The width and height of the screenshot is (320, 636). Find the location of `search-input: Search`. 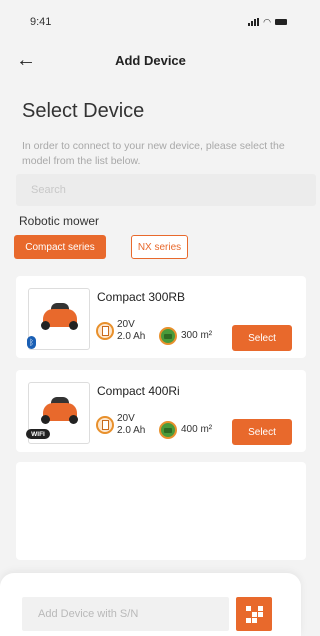

search-input: Search is located at coordinates (166, 190).